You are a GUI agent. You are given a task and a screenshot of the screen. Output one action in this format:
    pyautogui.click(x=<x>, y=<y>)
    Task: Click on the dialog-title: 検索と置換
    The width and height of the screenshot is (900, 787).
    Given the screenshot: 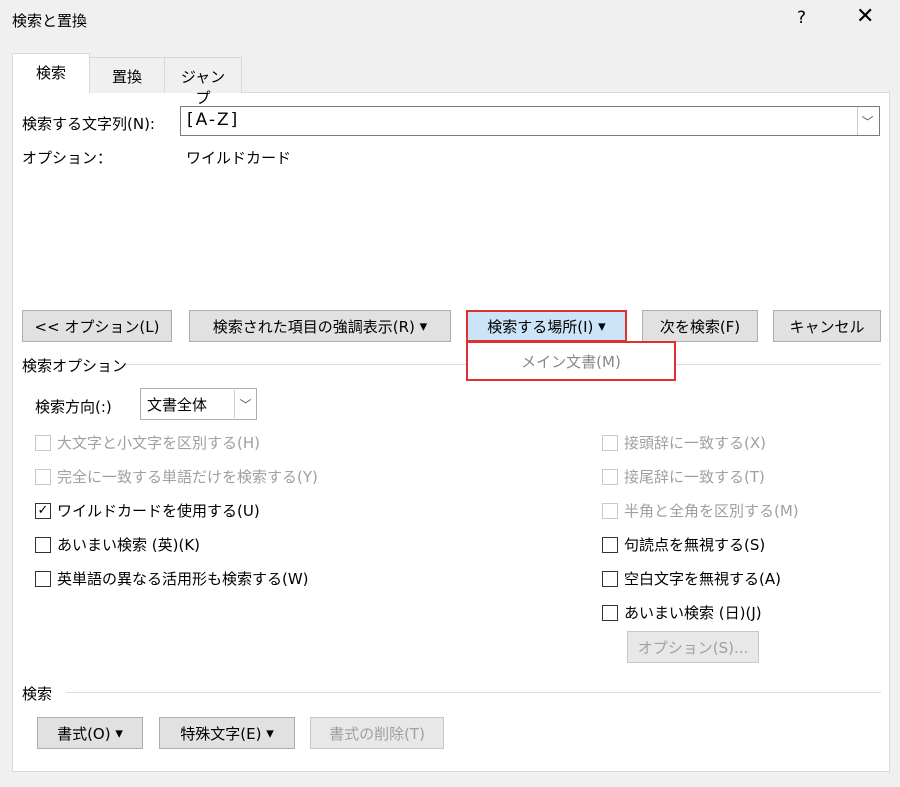 What is the action you would take?
    pyautogui.click(x=50, y=21)
    